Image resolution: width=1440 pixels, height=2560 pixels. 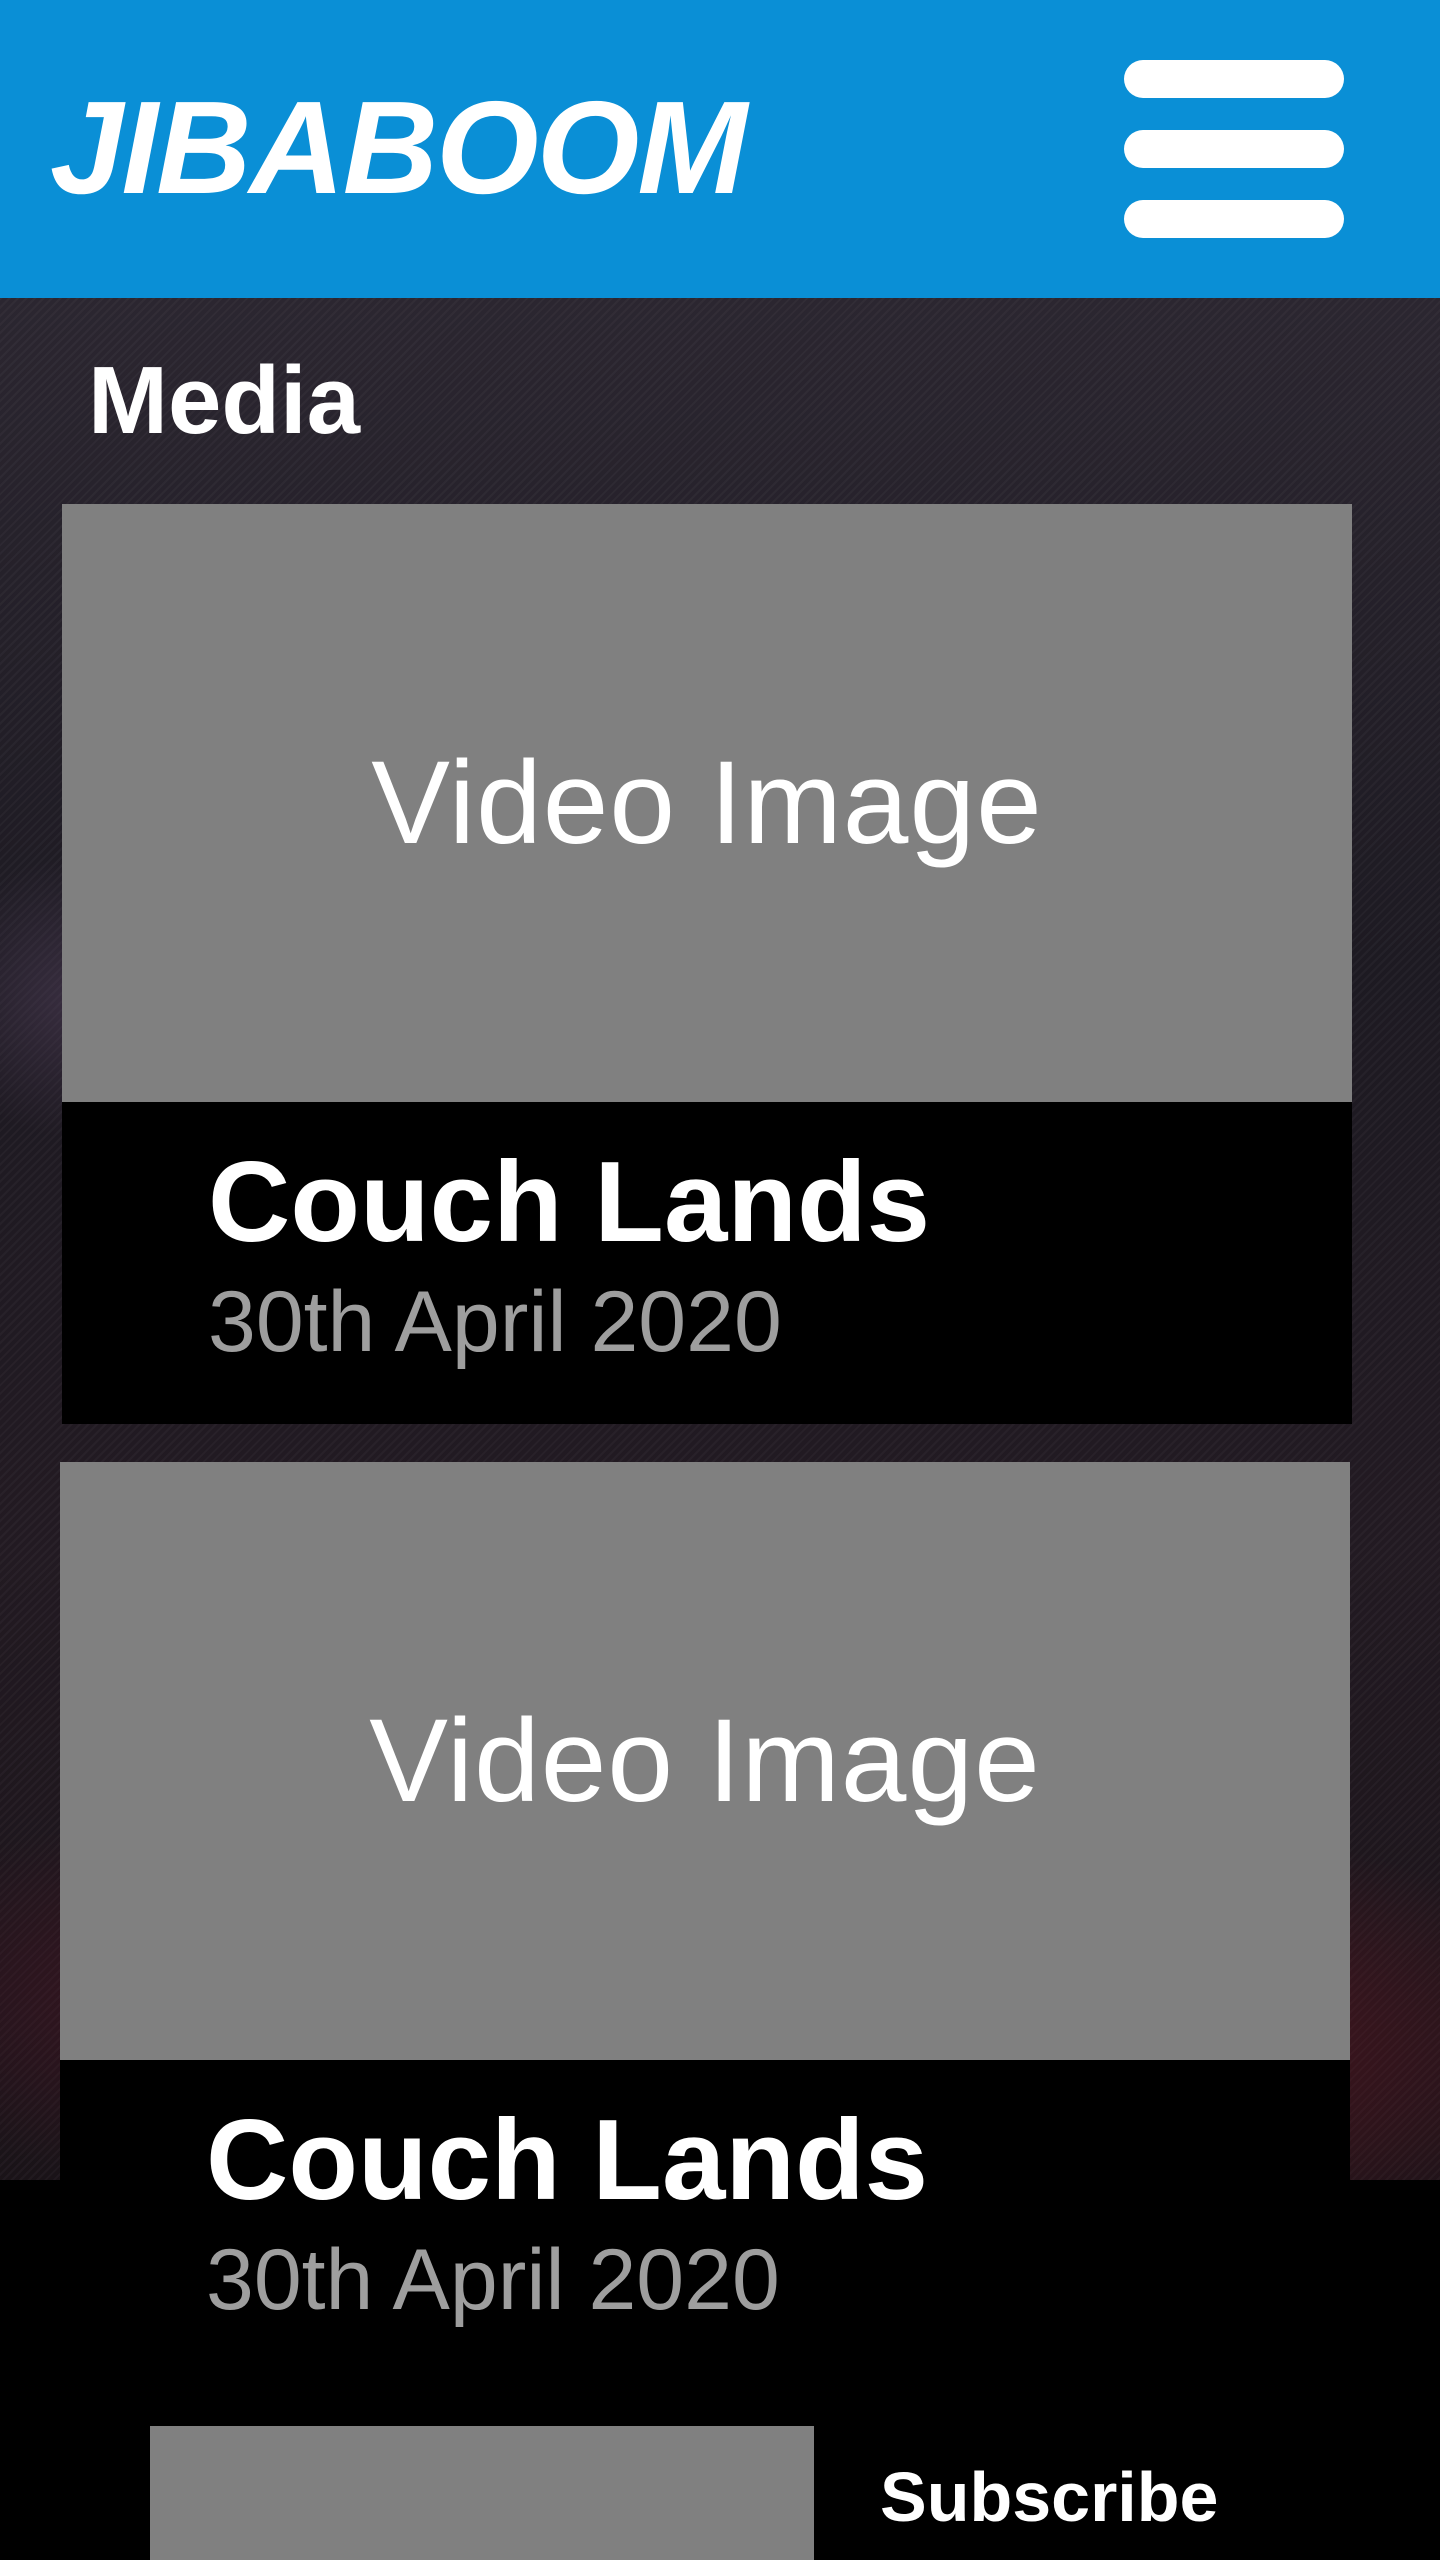 I want to click on subscribe-button: Subscribe, so click(x=1049, y=2497).